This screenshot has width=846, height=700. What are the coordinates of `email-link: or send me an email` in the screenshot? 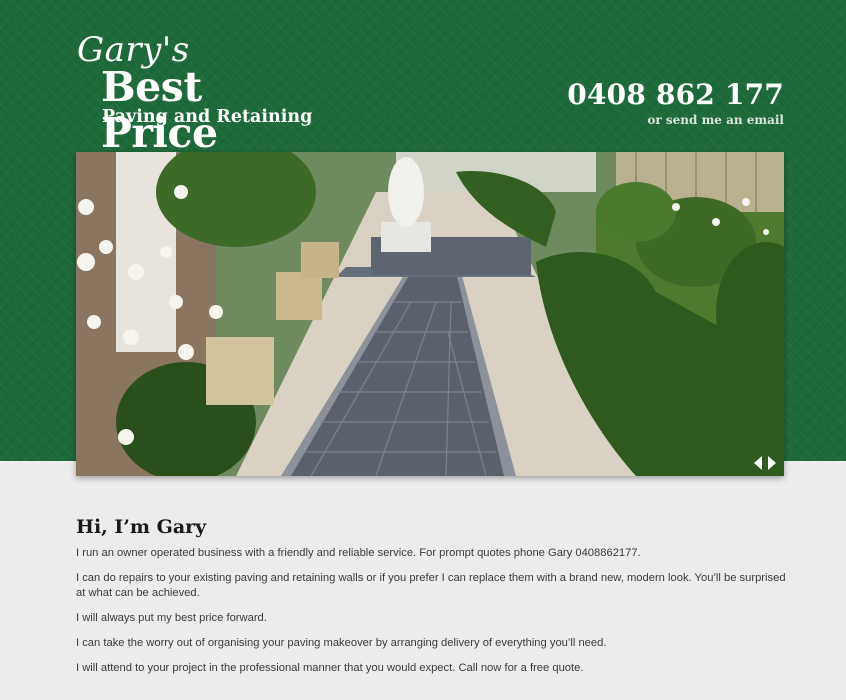 It's located at (675, 120).